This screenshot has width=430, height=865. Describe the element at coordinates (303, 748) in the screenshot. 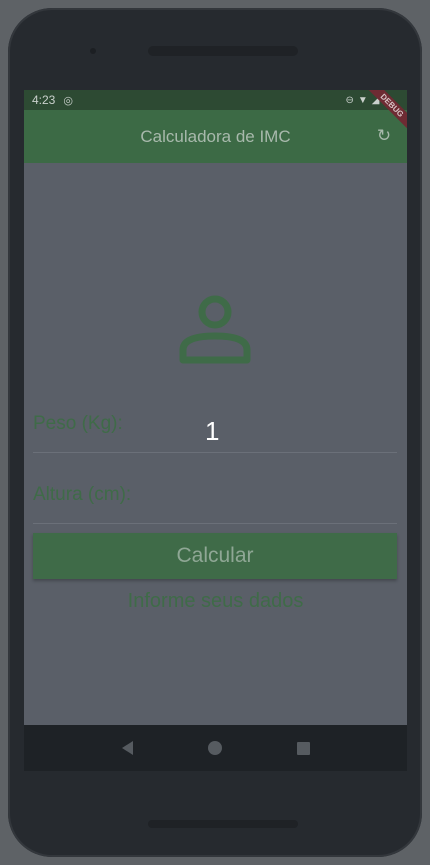

I see `recent-square-icon` at that location.